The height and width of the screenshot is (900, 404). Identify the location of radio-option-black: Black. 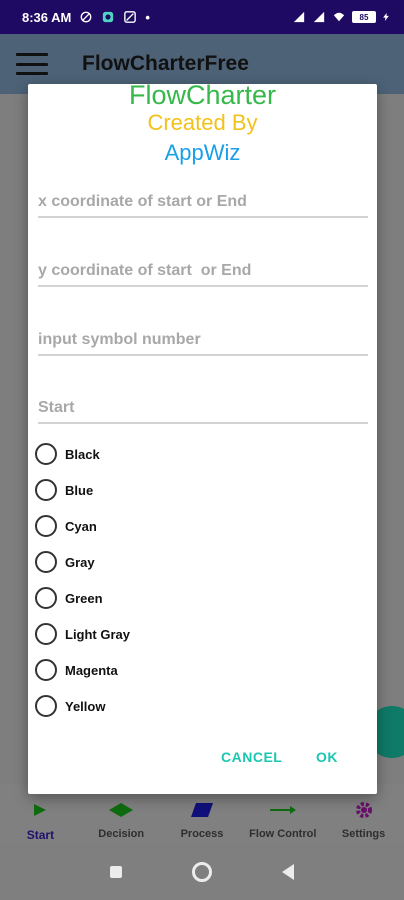
(67, 454).